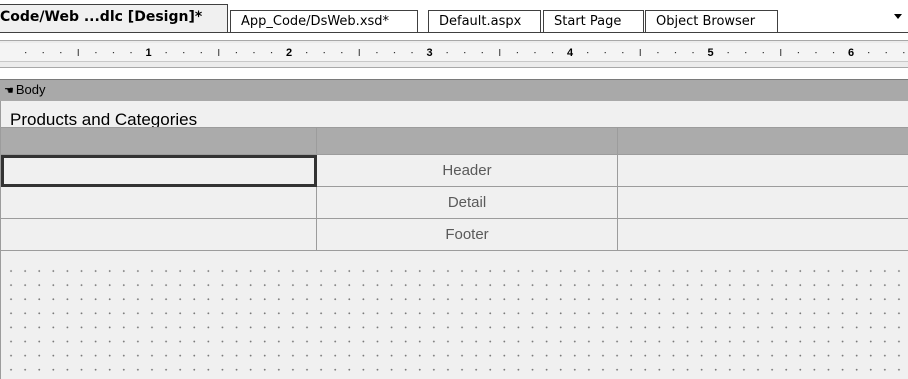 The height and width of the screenshot is (379, 908). Describe the element at coordinates (851, 53) in the screenshot. I see `ruler-number: 6` at that location.